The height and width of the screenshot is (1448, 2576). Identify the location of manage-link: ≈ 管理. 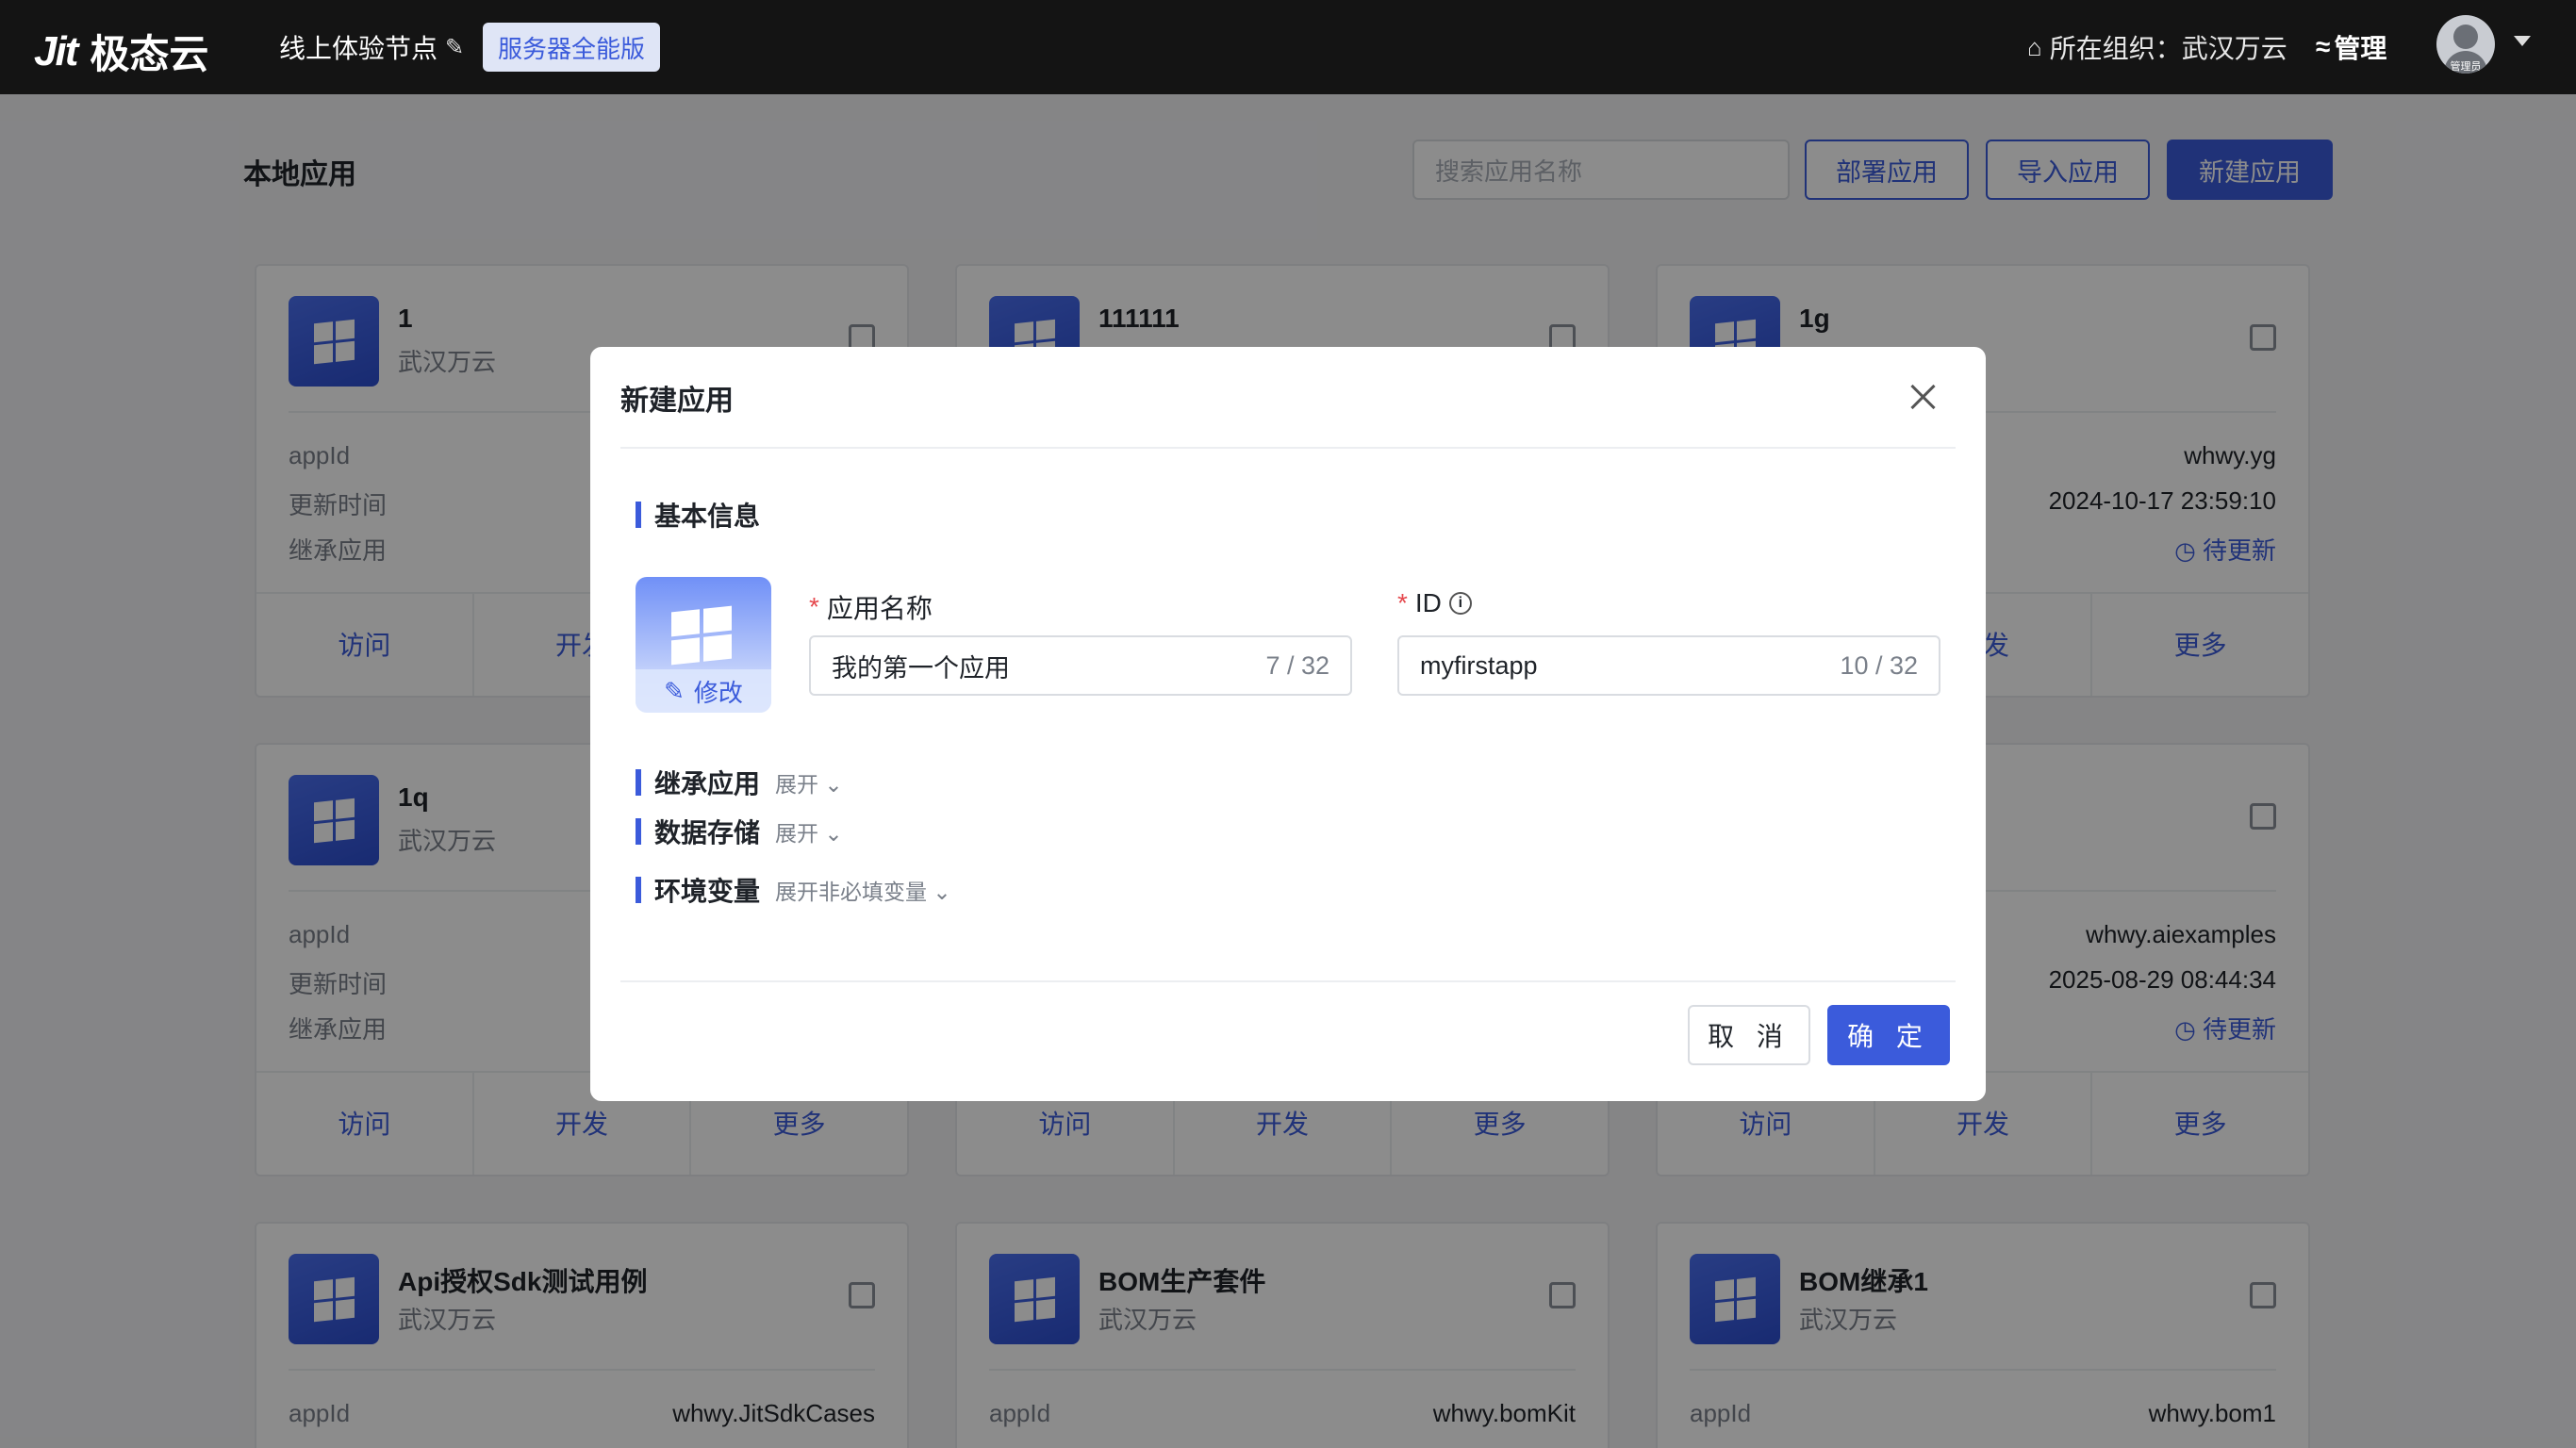
(2351, 47).